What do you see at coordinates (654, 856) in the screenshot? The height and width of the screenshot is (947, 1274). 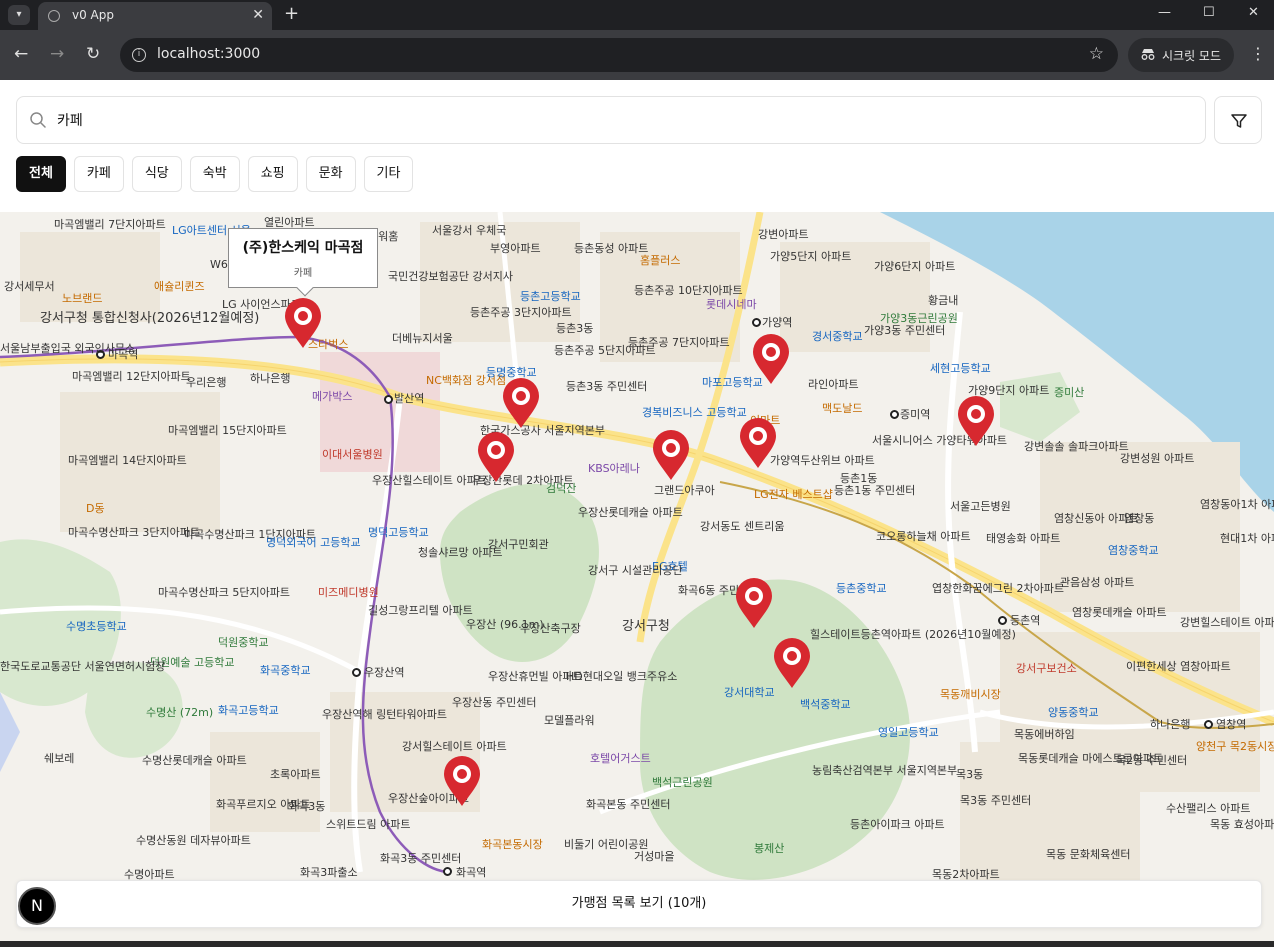 I see `map-label: 거성마을` at bounding box center [654, 856].